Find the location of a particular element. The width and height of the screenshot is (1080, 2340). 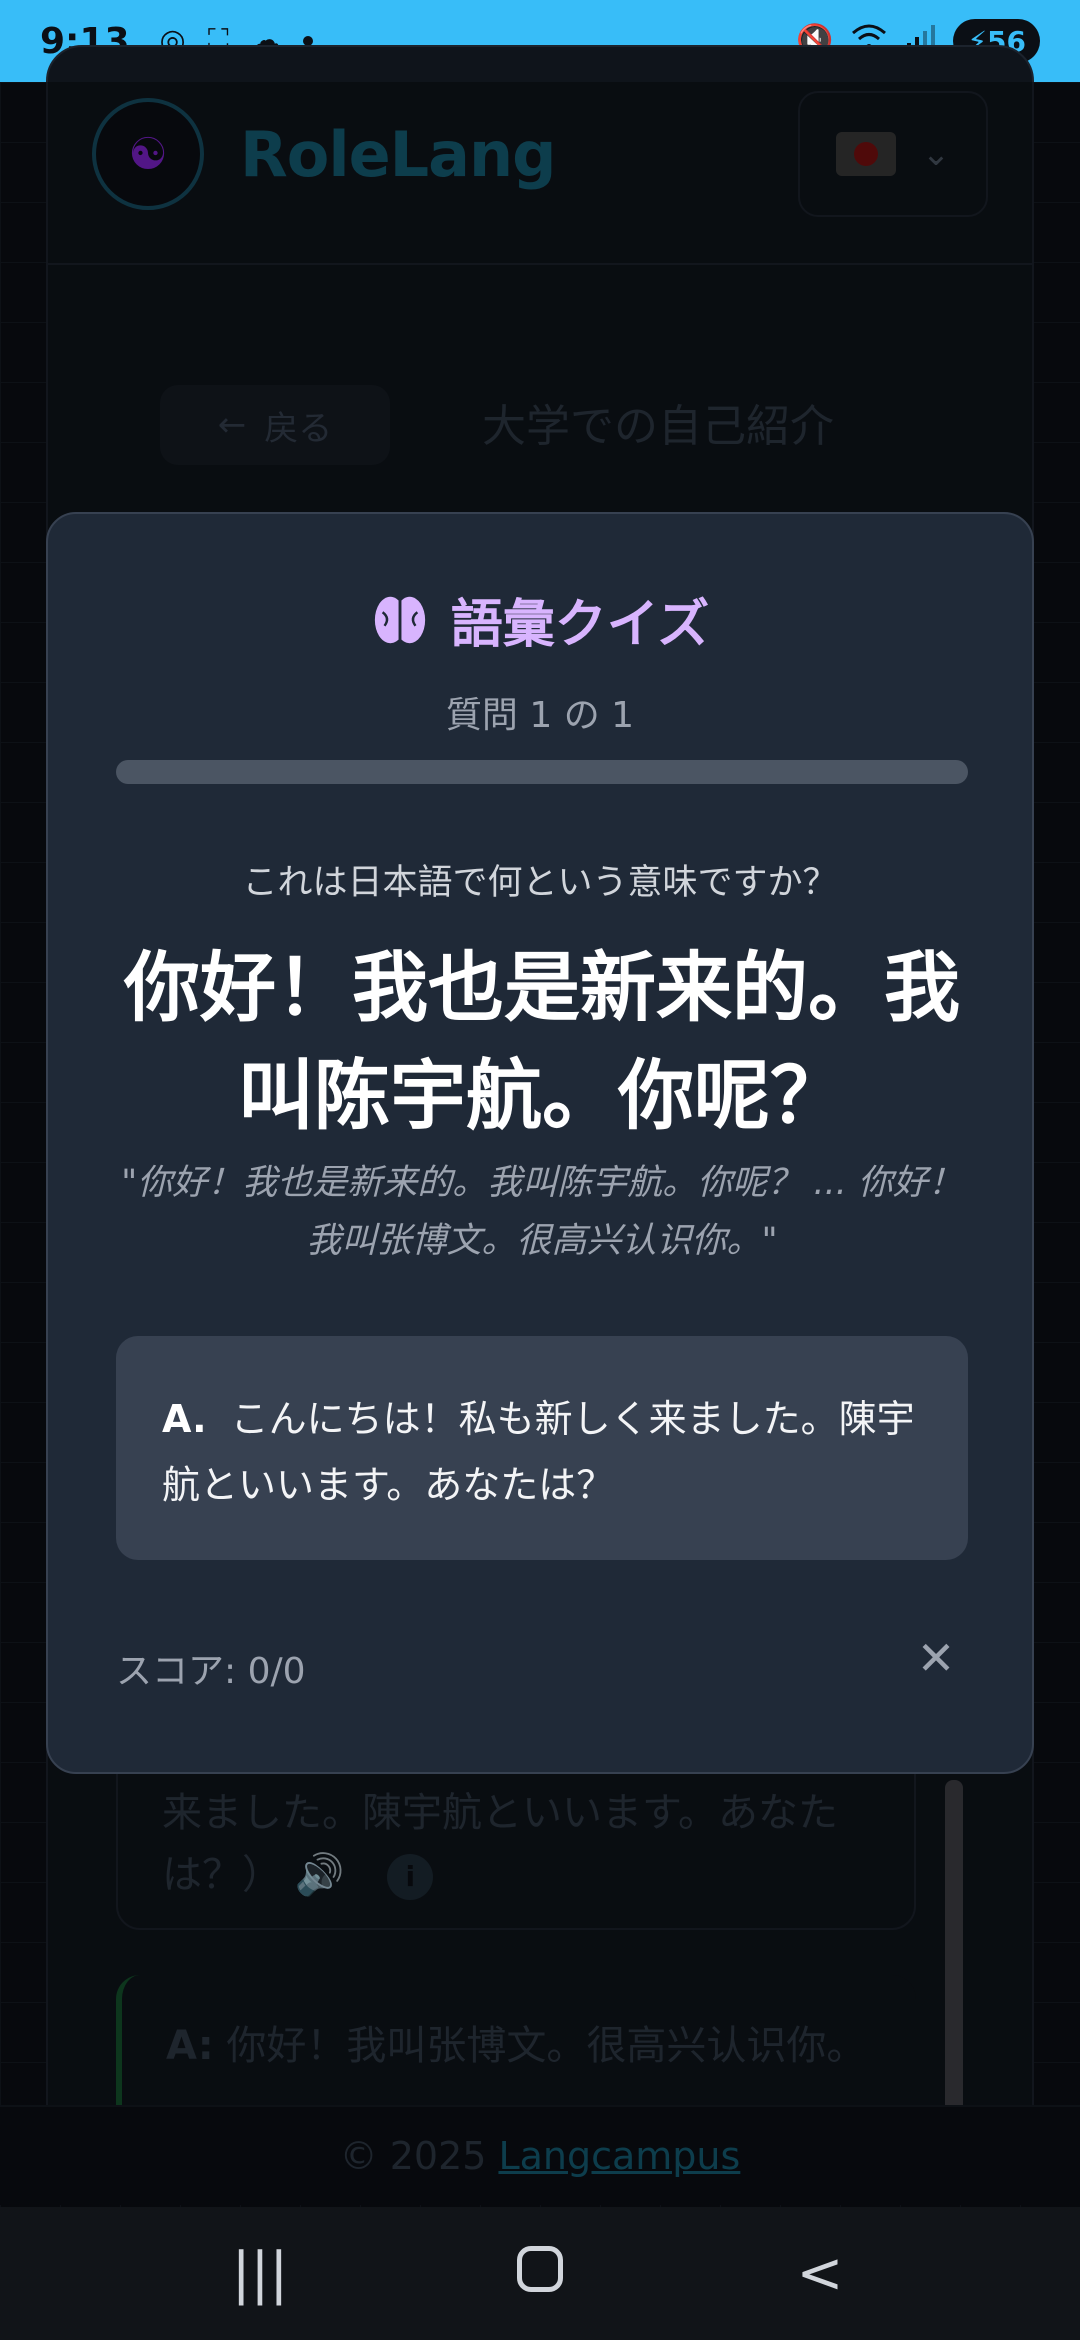

option-letter: A. is located at coordinates (184, 1419).